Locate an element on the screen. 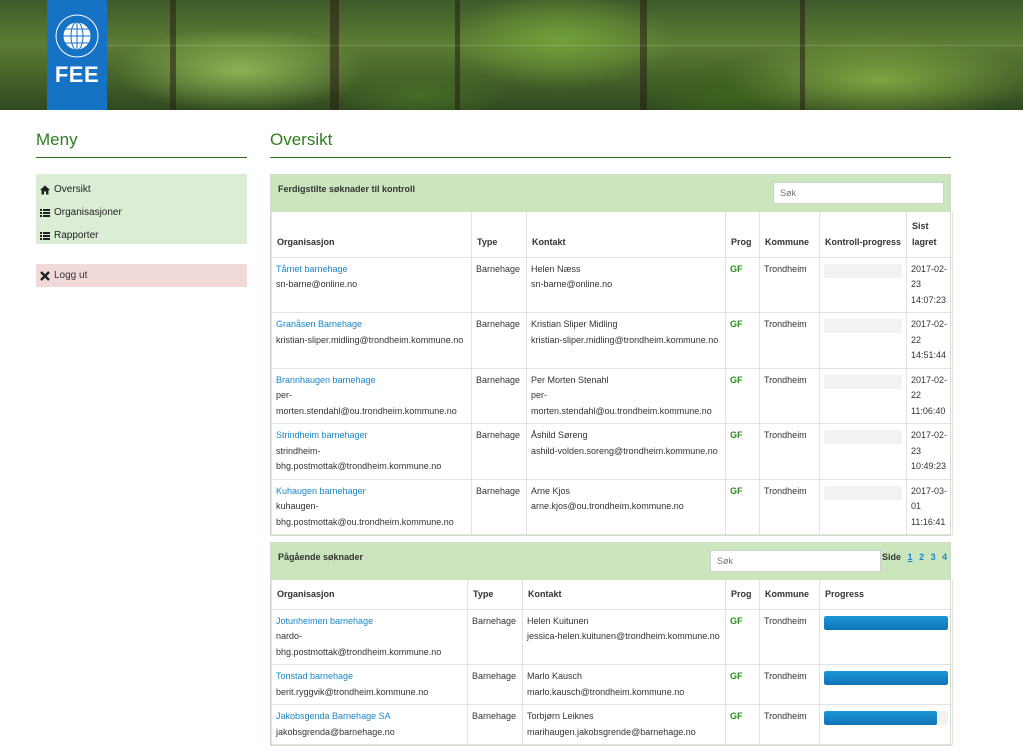 The height and width of the screenshot is (746, 1023). kommune-cell: Trondheim is located at coordinates (789, 340).